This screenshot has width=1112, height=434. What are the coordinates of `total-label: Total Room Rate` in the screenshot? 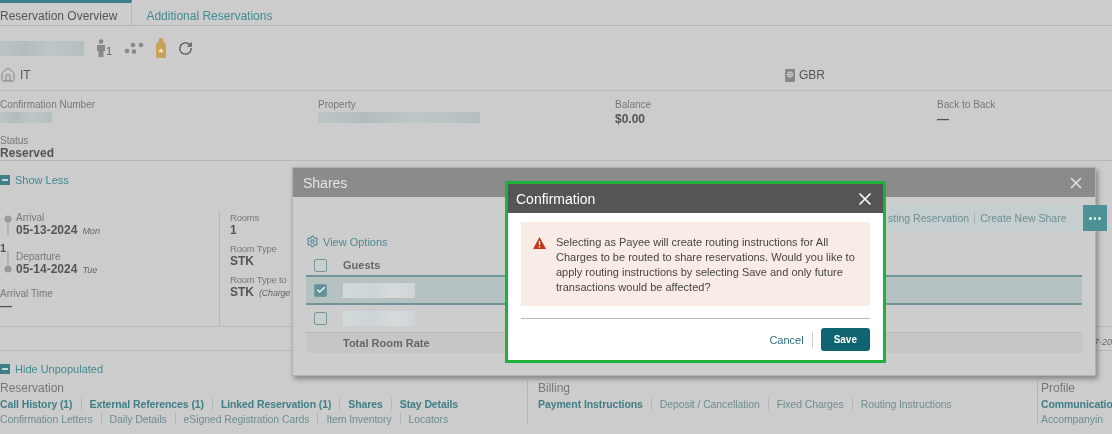 It's located at (386, 343).